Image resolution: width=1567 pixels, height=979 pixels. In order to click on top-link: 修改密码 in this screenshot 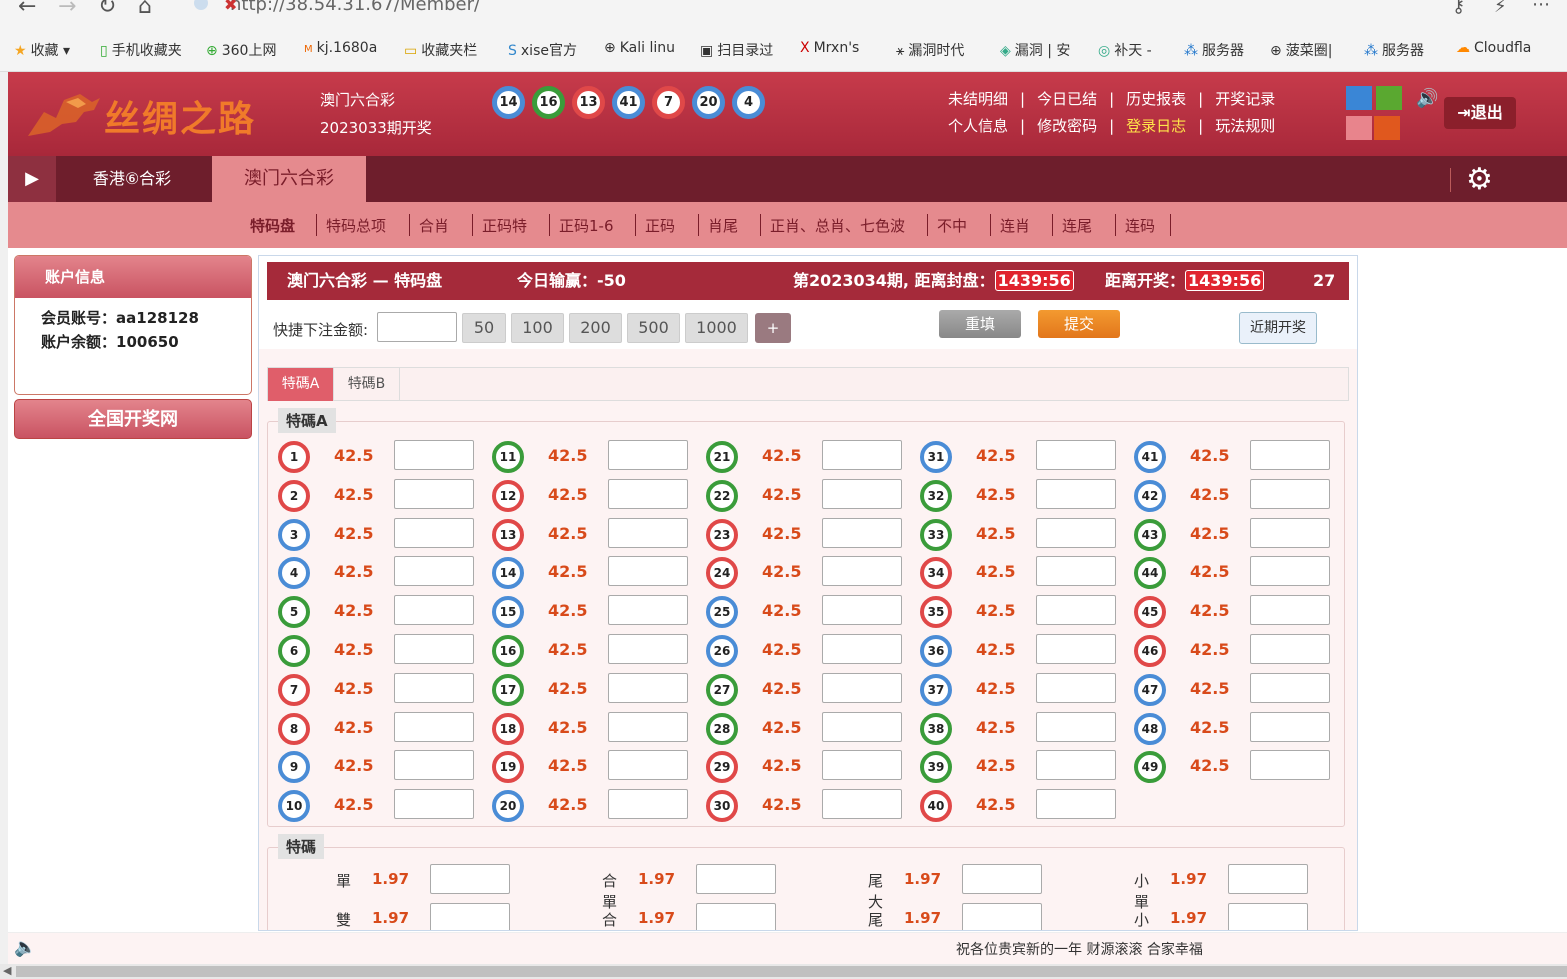, I will do `click(1067, 126)`.